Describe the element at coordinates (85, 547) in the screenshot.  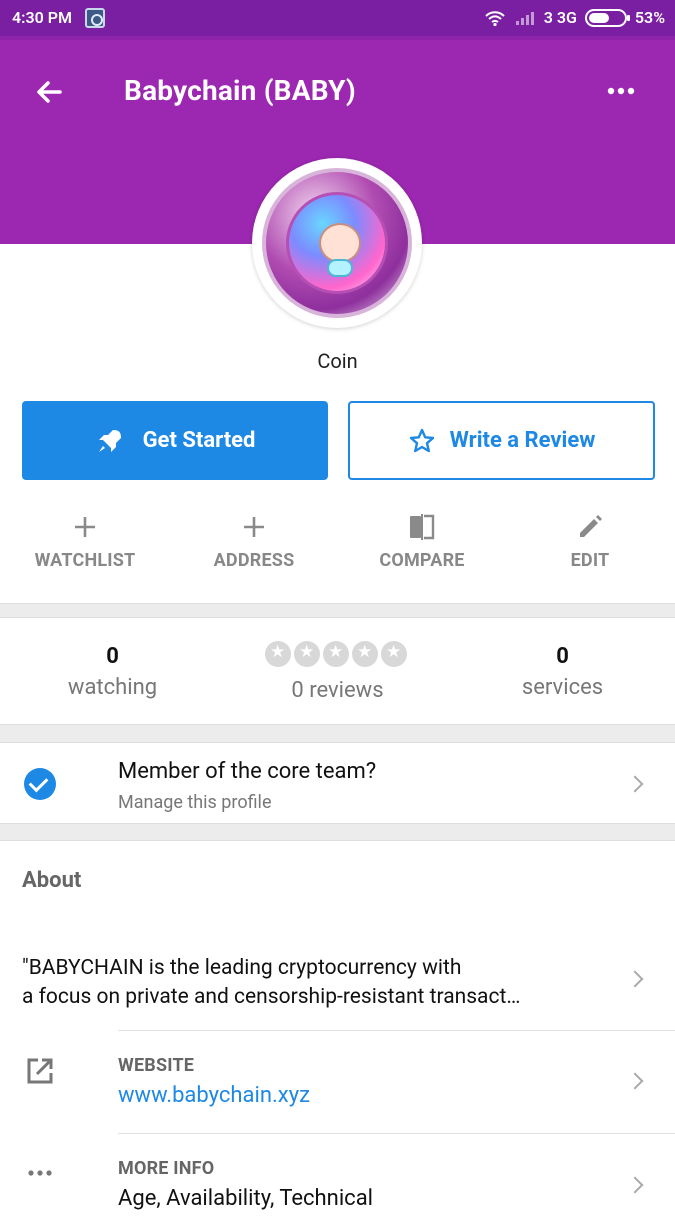
I see `watchlist-action: WATCHLIST` at that location.